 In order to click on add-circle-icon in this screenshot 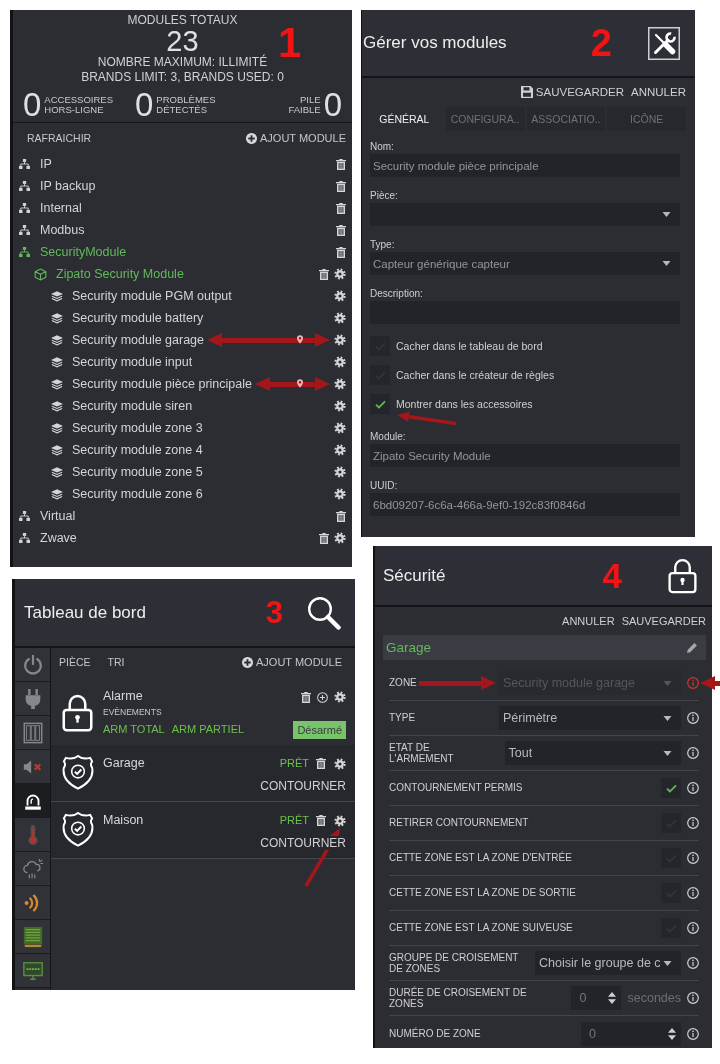, I will do `click(322, 697)`.